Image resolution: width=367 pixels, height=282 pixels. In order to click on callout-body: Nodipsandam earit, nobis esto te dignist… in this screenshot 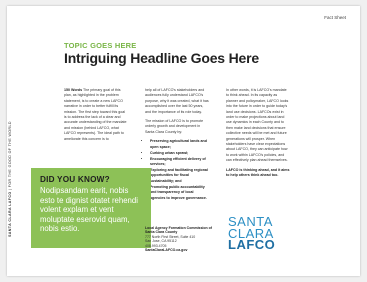, I will do `click(89, 210)`.